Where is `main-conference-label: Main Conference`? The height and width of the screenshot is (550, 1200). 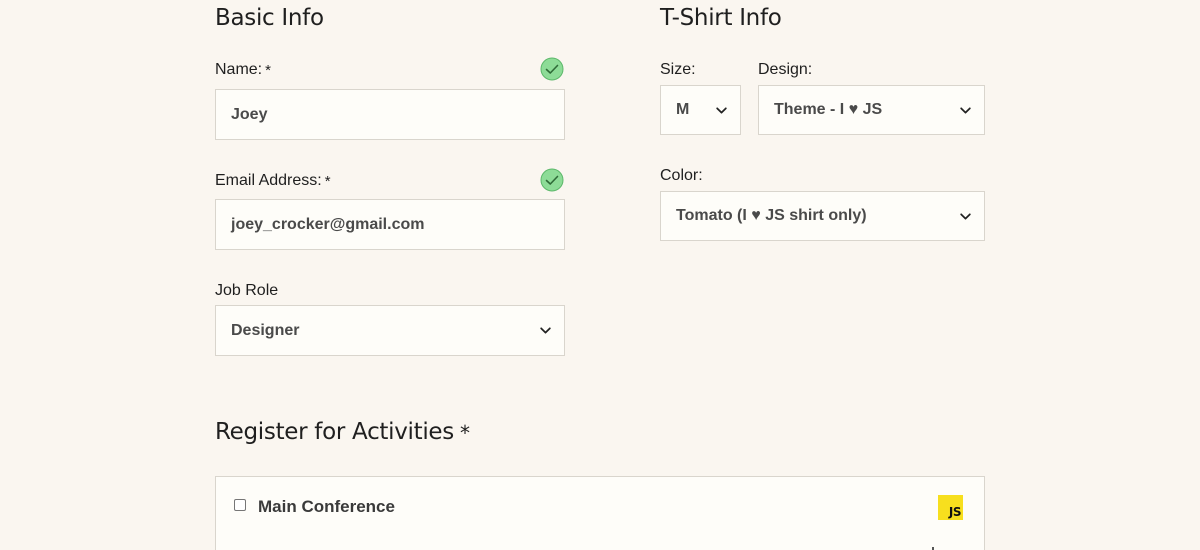
main-conference-label: Main Conference is located at coordinates (326, 507).